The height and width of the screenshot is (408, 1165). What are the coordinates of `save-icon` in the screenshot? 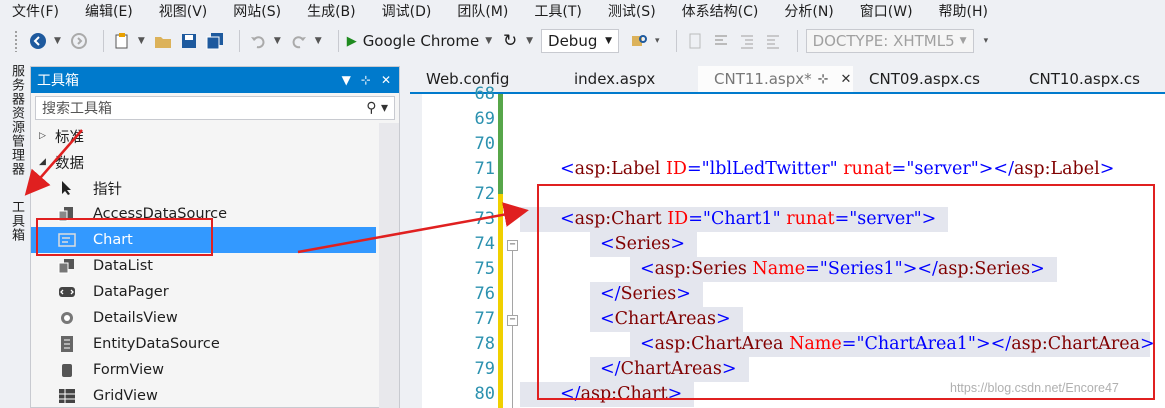 It's located at (189, 41).